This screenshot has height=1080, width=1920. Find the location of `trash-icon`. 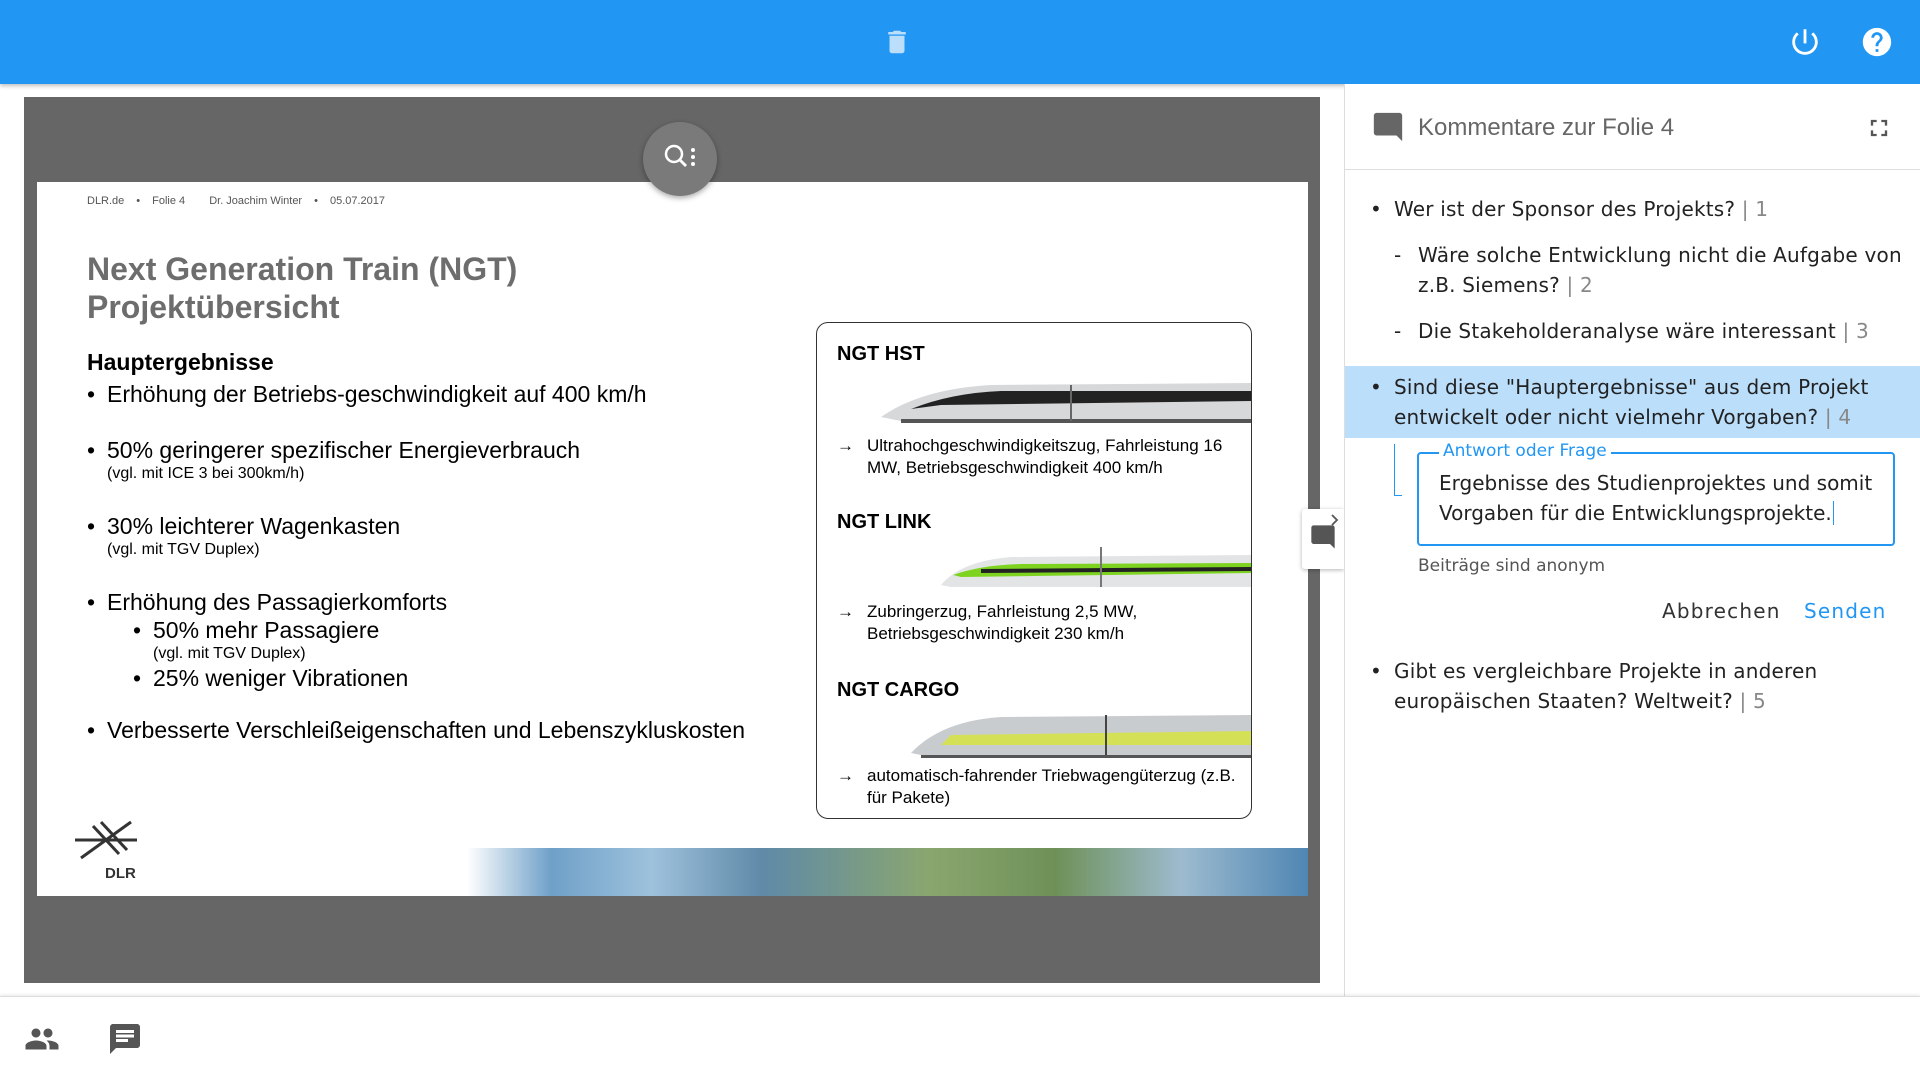

trash-icon is located at coordinates (897, 42).